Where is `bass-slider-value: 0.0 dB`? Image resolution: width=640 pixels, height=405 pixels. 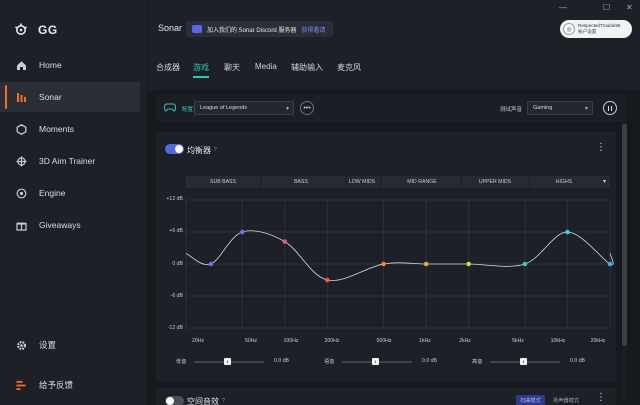 bass-slider-value: 0.0 dB is located at coordinates (281, 361).